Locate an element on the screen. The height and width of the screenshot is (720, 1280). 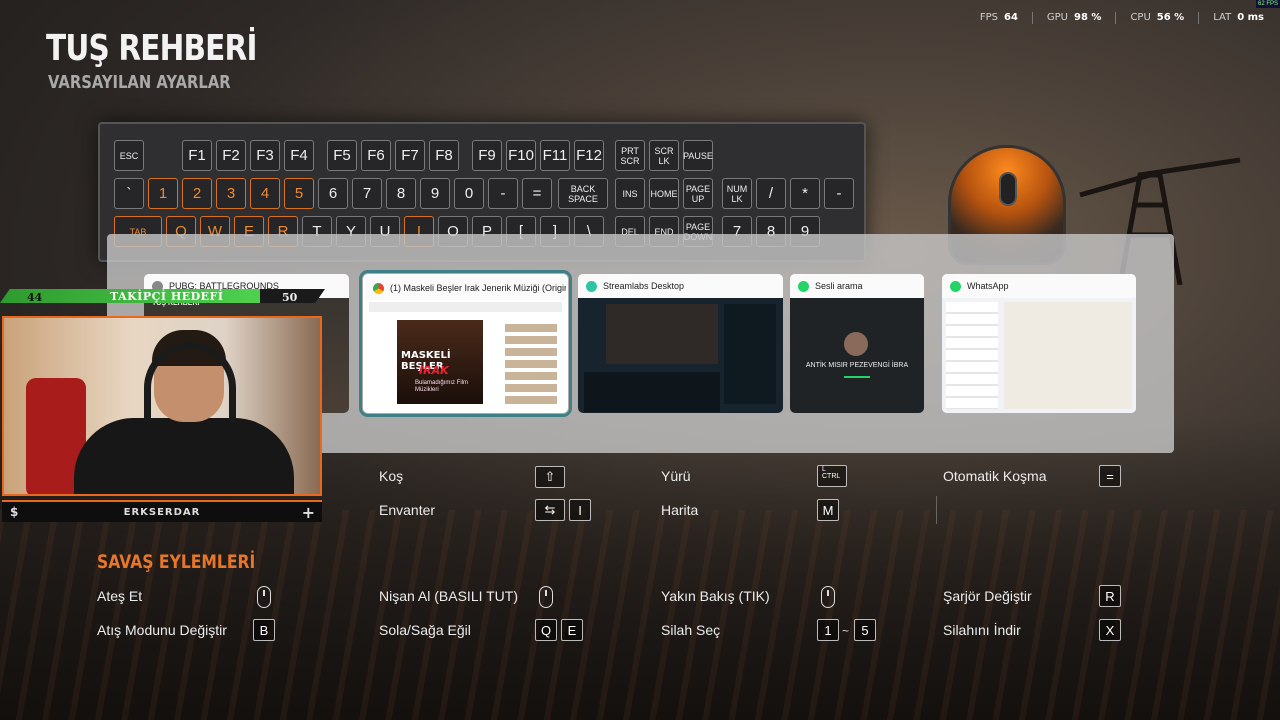
window-title-bar: WhatsApp is located at coordinates (1039, 286).